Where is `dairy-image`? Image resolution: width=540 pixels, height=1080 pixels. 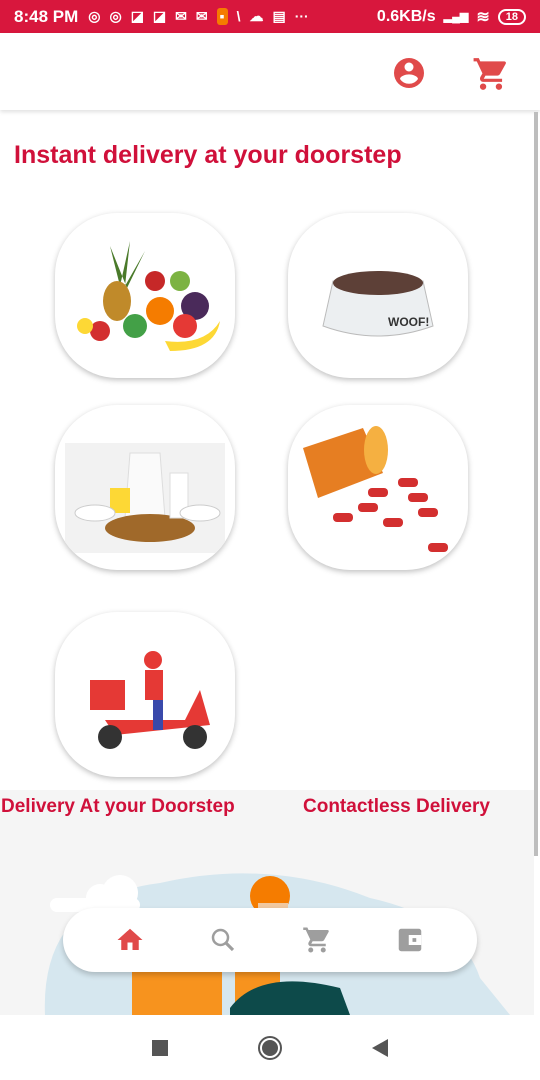 dairy-image is located at coordinates (145, 497).